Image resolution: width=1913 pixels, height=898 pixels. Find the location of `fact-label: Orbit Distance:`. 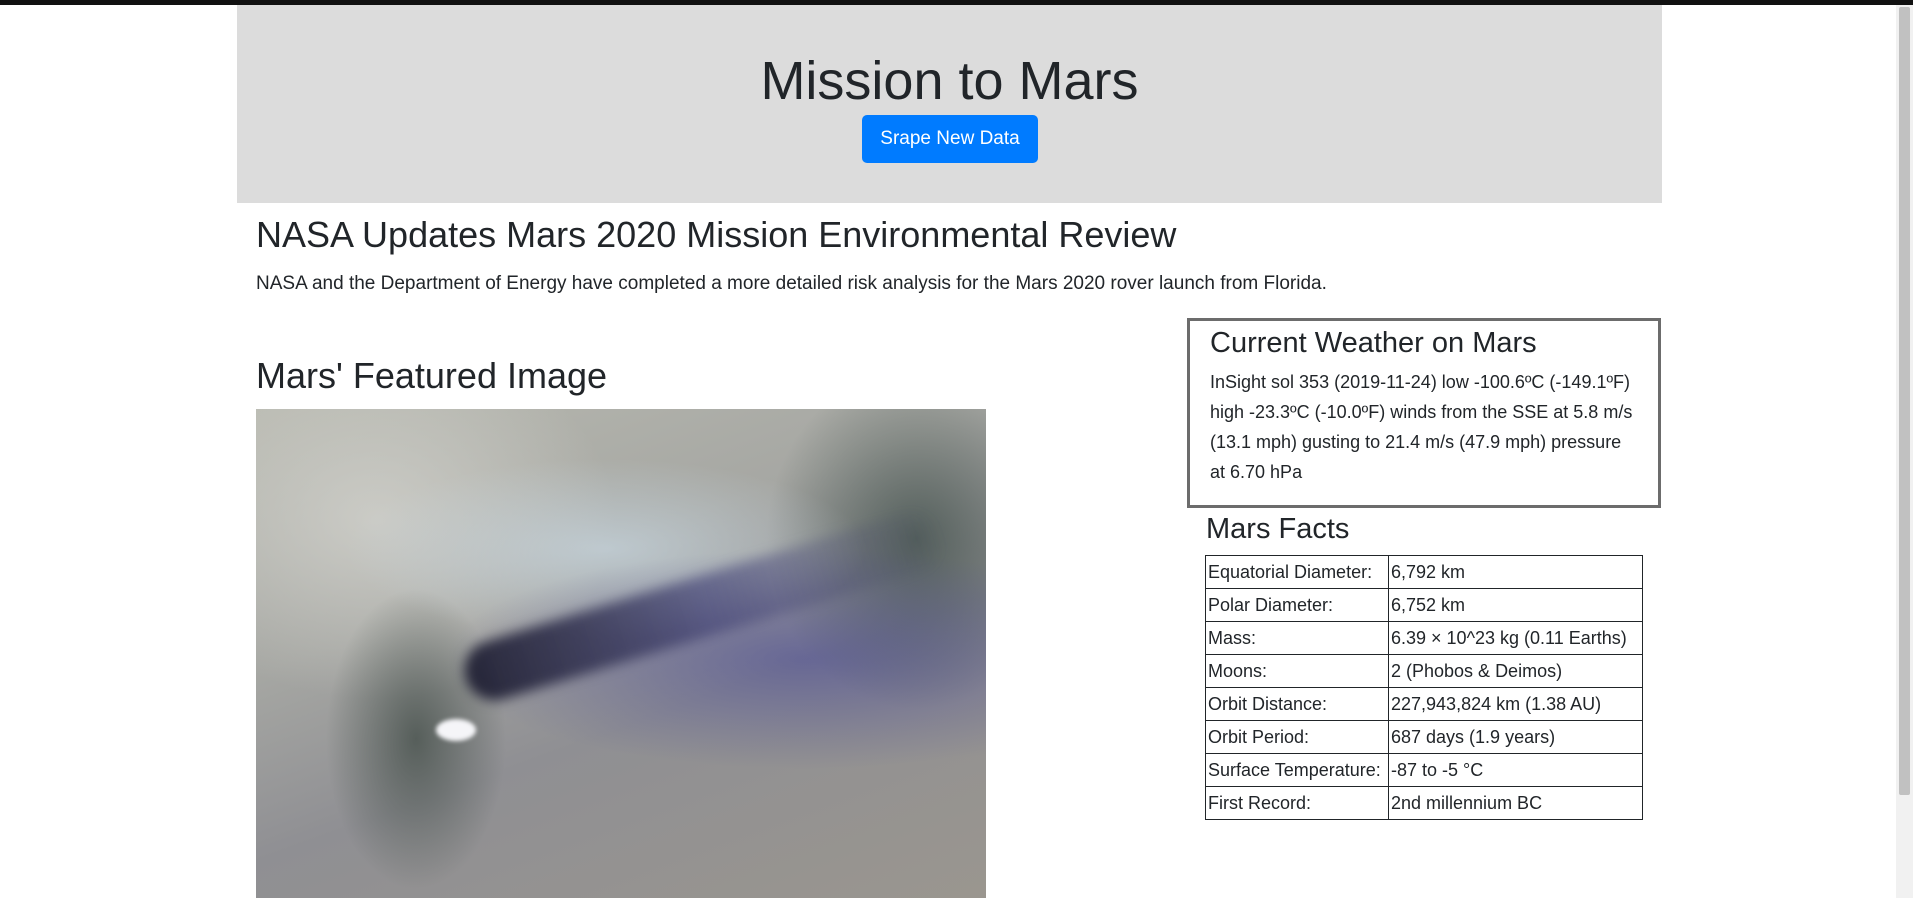

fact-label: Orbit Distance: is located at coordinates (1297, 704).